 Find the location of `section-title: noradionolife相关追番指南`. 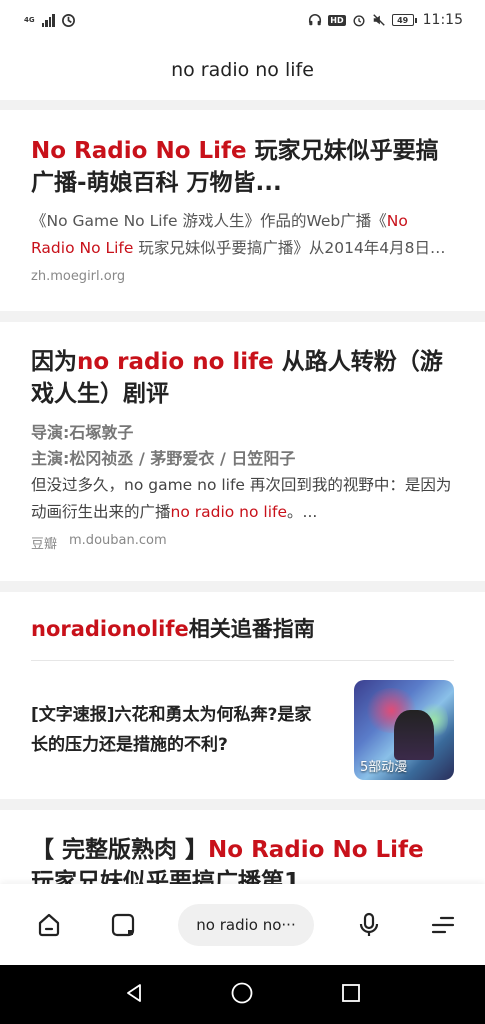

section-title: noradionolife相关追番指南 is located at coordinates (242, 636).